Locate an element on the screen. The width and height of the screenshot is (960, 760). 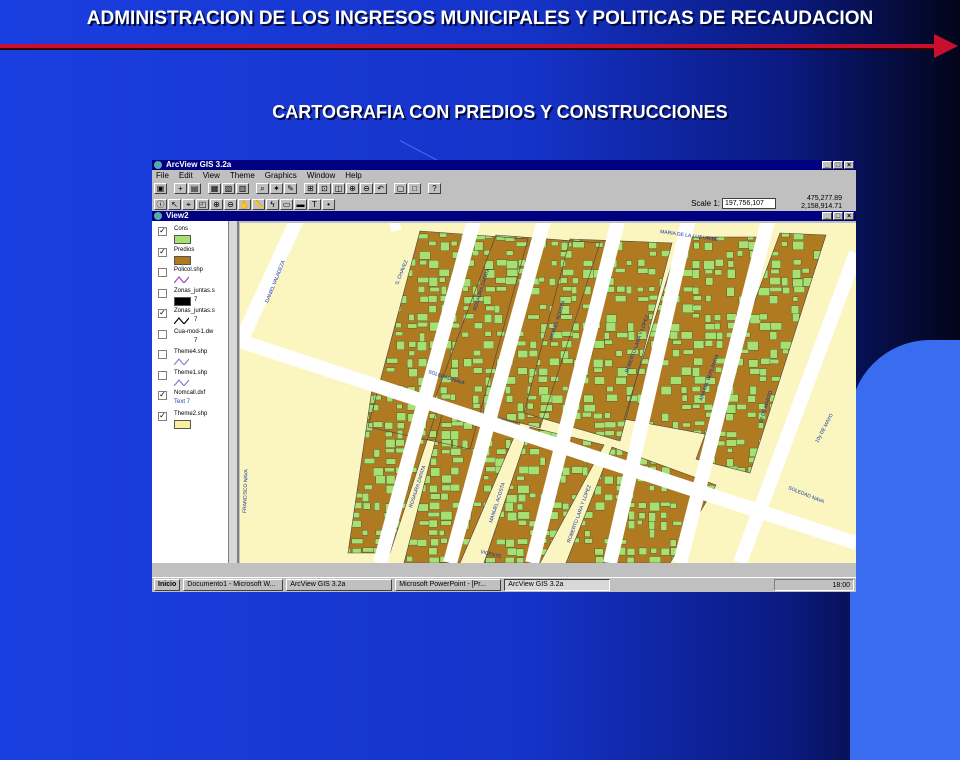
zoom-full-icon: ⊞ is located at coordinates (310, 188).